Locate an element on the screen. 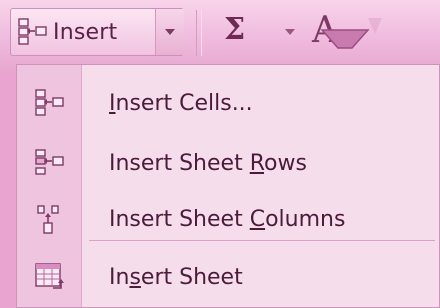  autosum-icon: Σ is located at coordinates (234, 29).